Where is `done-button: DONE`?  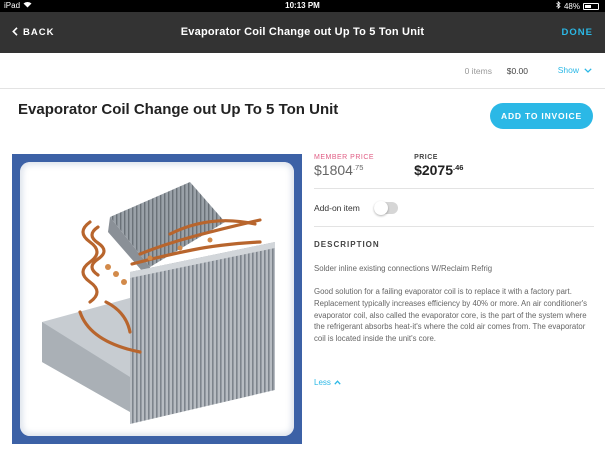
done-button: DONE is located at coordinates (577, 32).